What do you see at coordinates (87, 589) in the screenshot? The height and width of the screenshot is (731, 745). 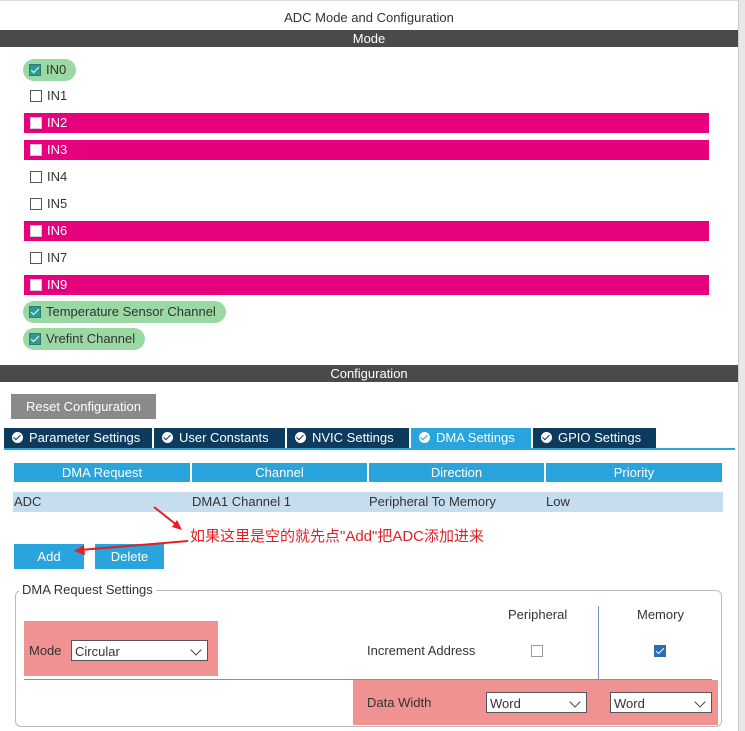 I see `dma-request-settings-legend: DMA Request Settings` at bounding box center [87, 589].